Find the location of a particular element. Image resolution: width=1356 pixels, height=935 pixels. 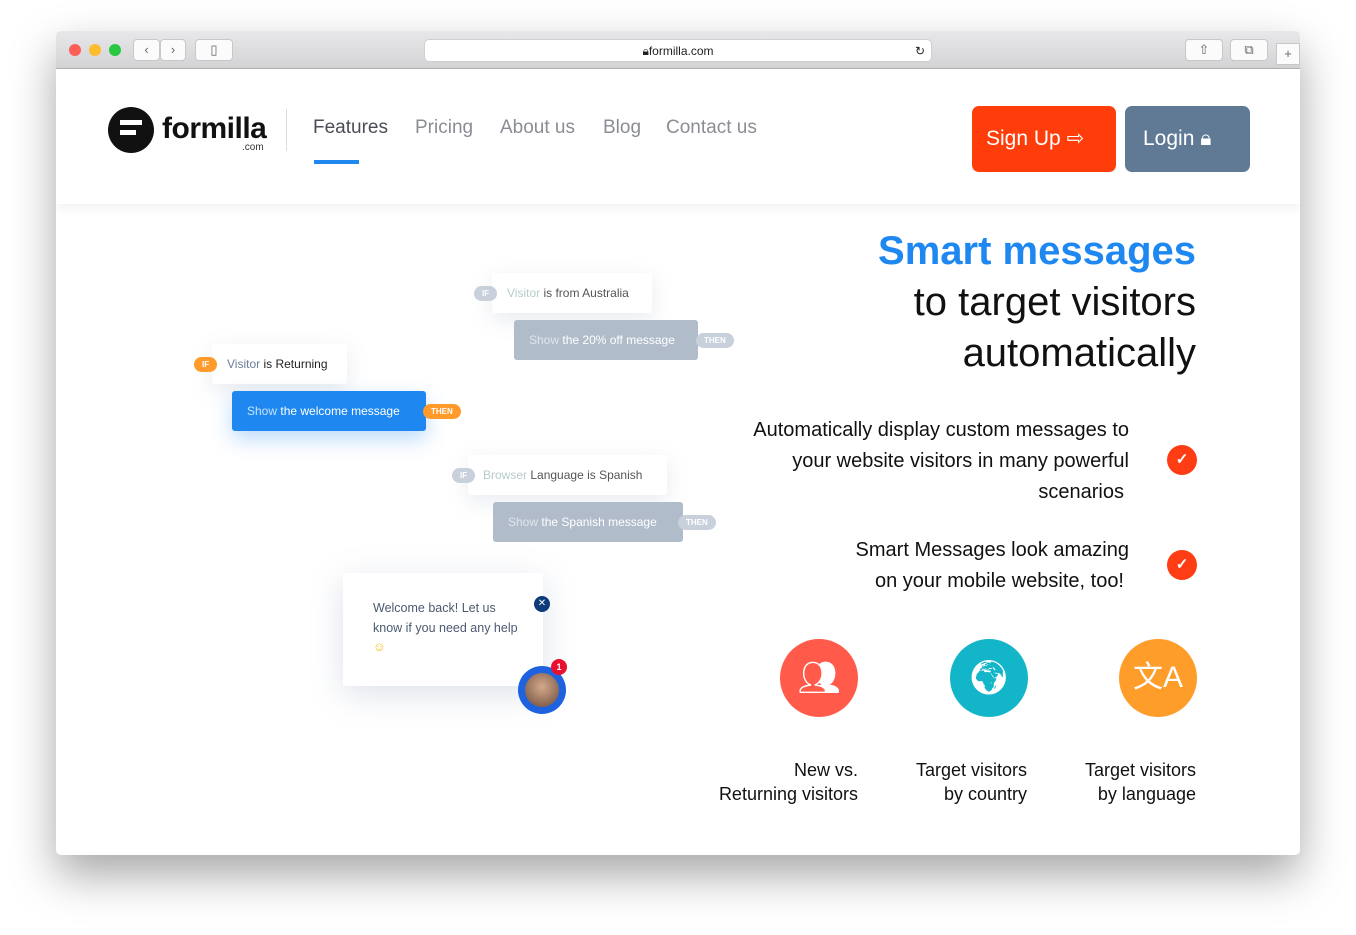

smiley-icon: ☺ is located at coordinates (379, 647).